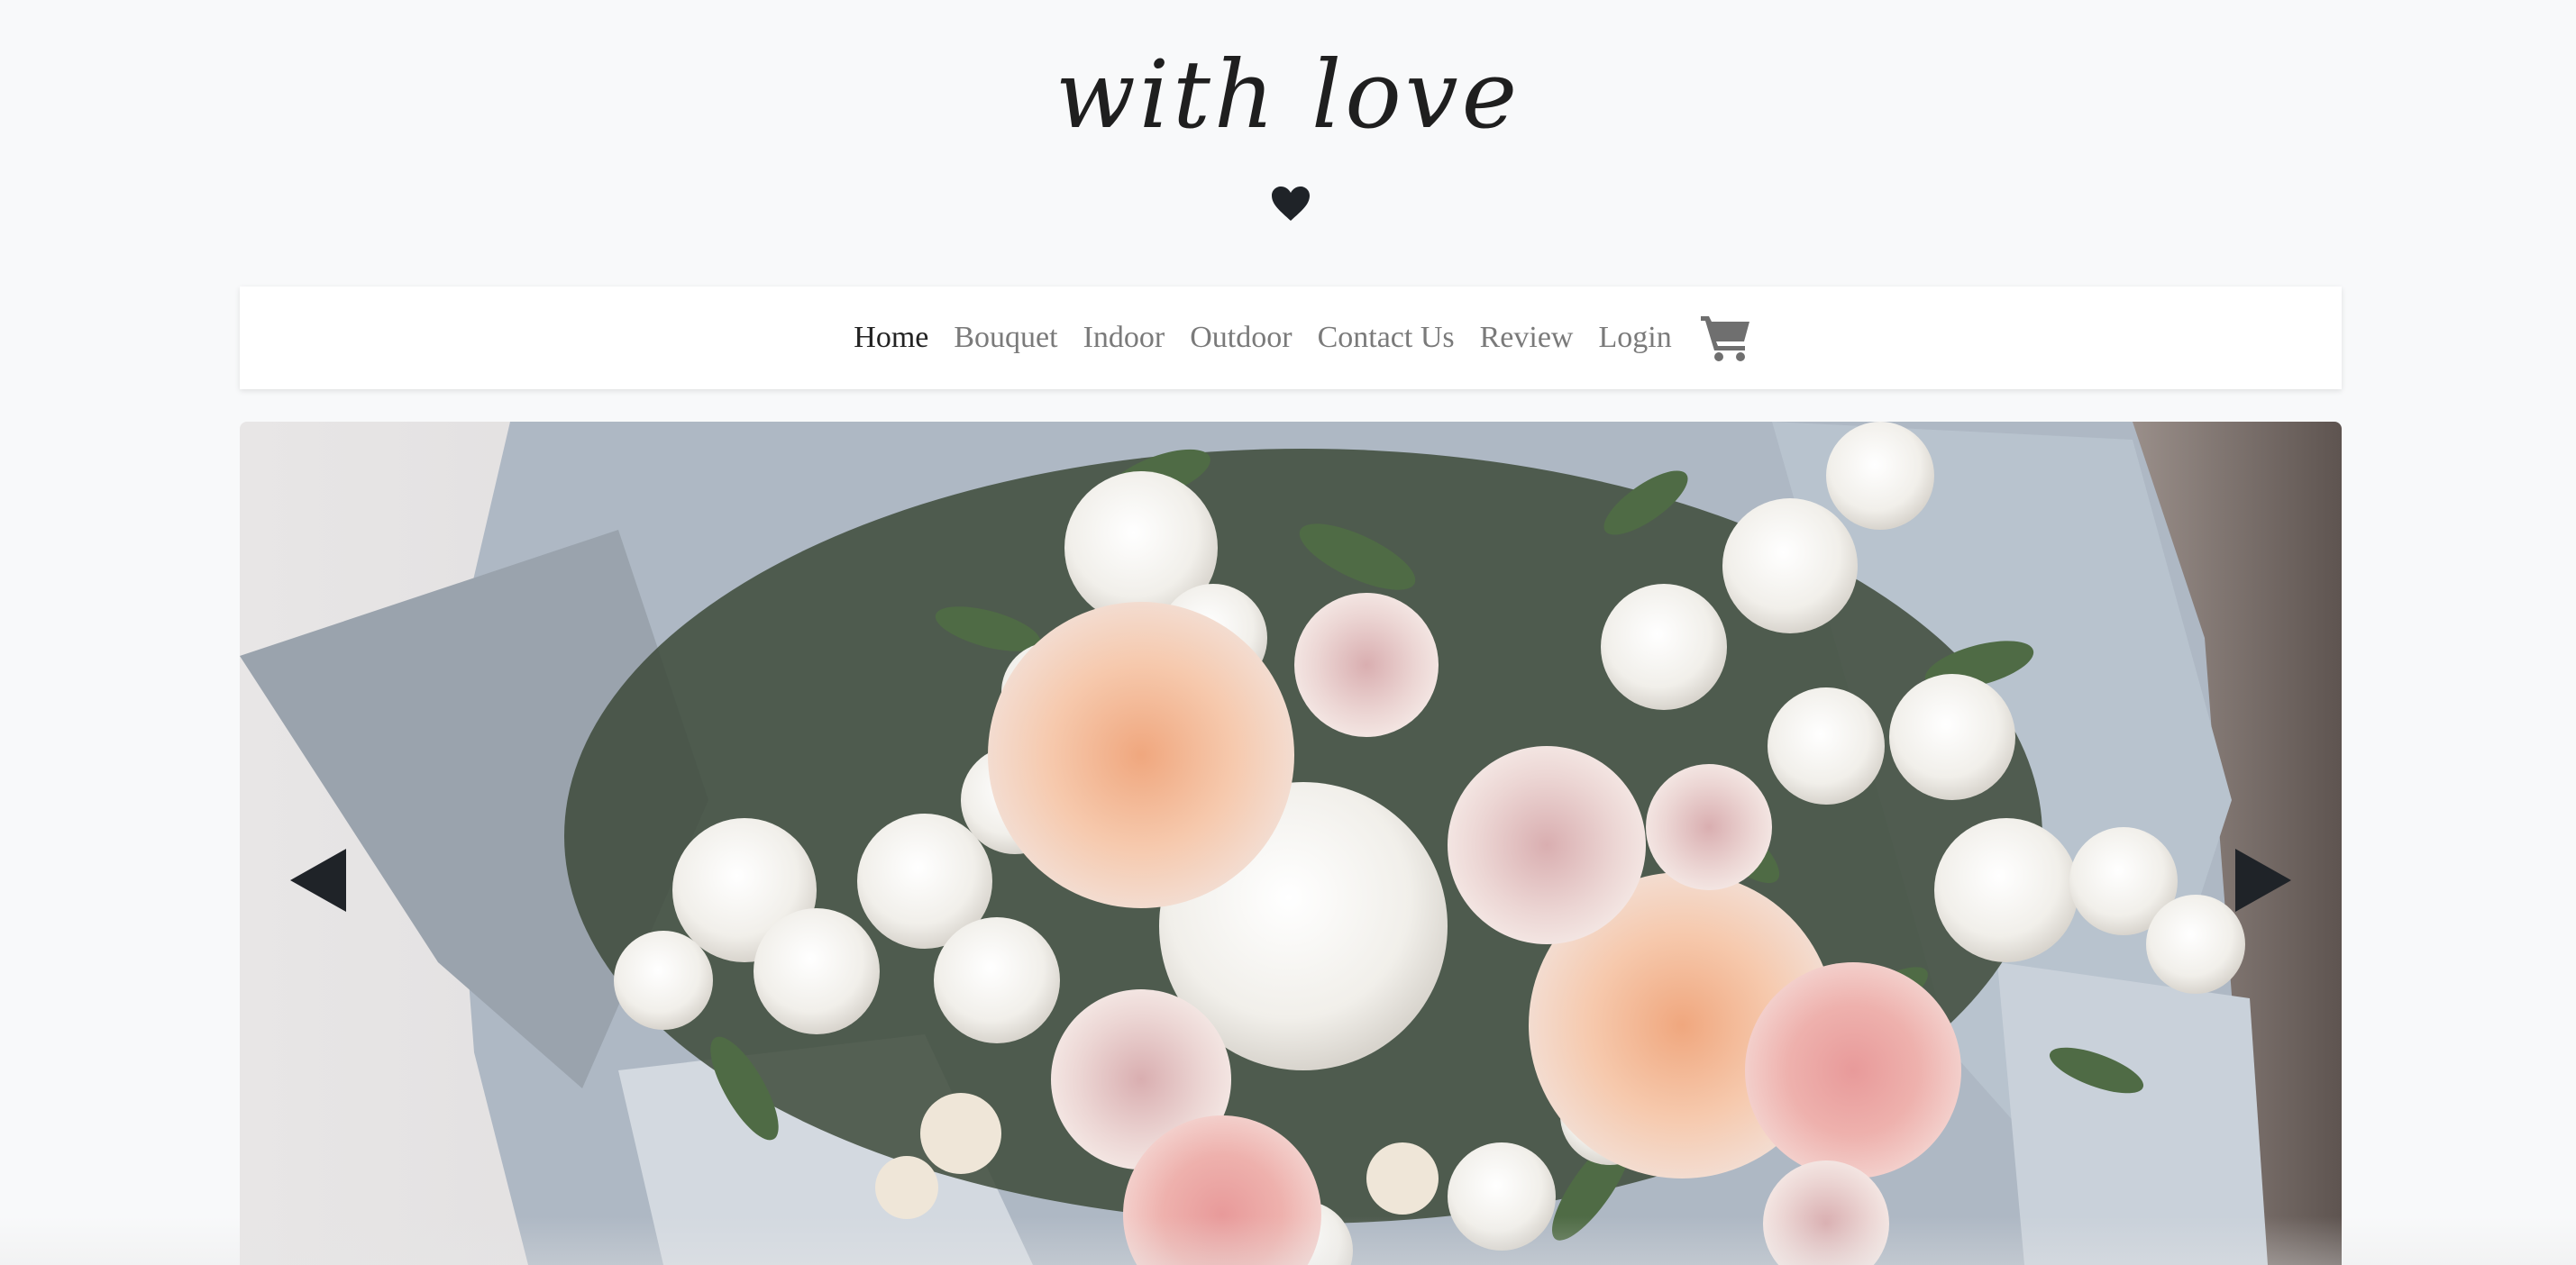 This screenshot has width=2576, height=1265. I want to click on shopping-cart-icon, so click(1726, 338).